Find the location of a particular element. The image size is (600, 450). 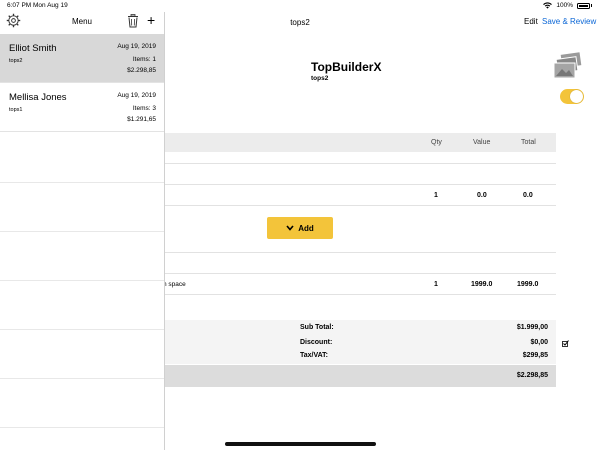

row1-value: 0.0 is located at coordinates (482, 195).